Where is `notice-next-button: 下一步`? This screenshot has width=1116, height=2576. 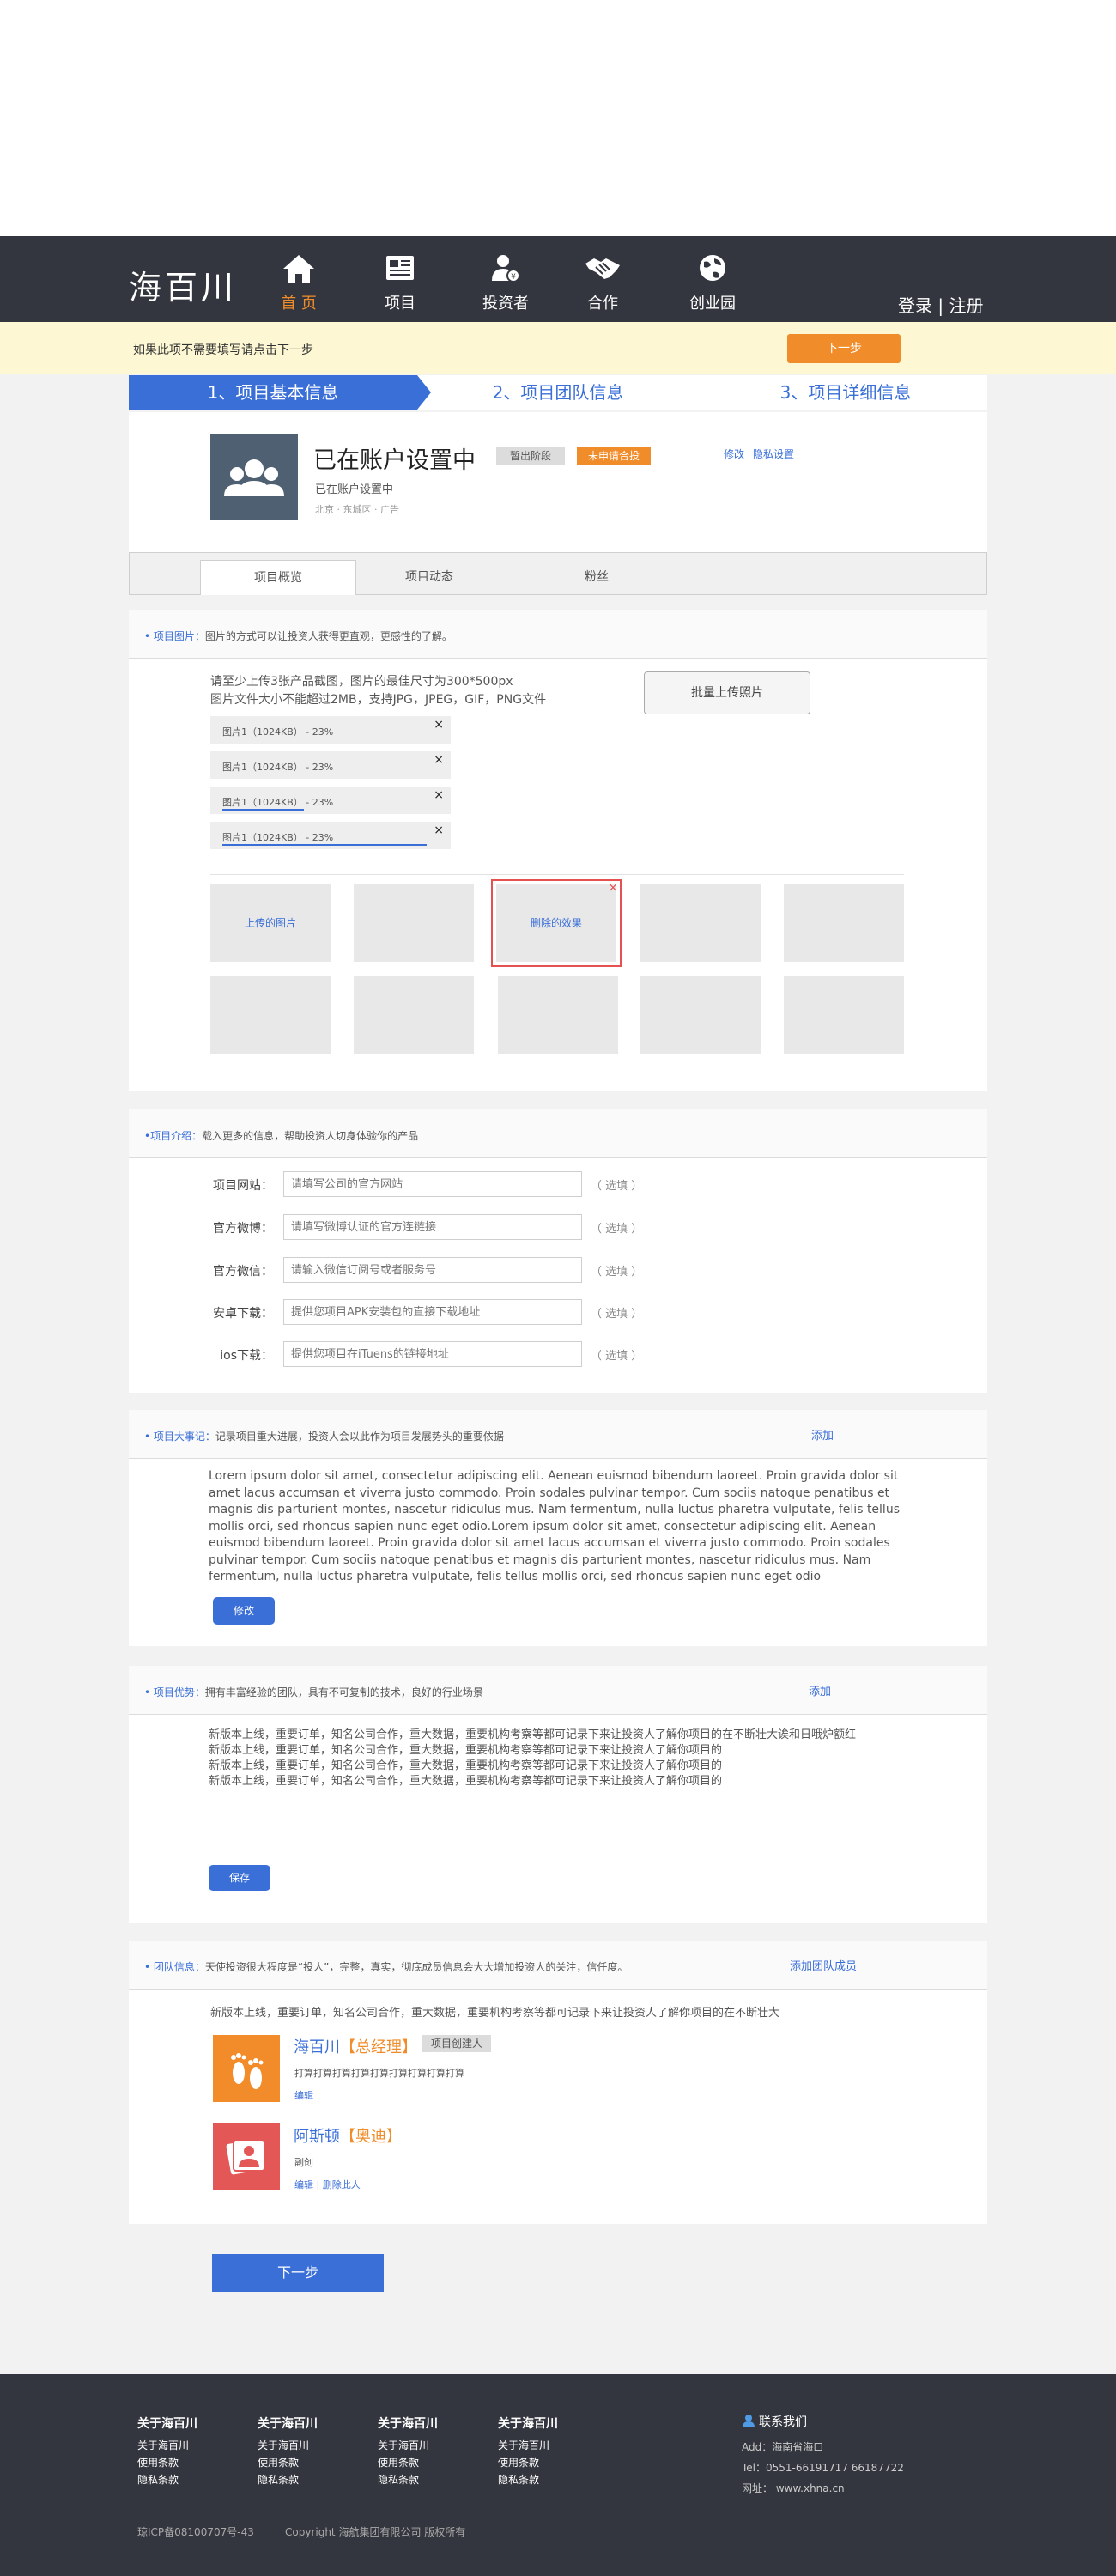
notice-next-button: 下一步 is located at coordinates (844, 348).